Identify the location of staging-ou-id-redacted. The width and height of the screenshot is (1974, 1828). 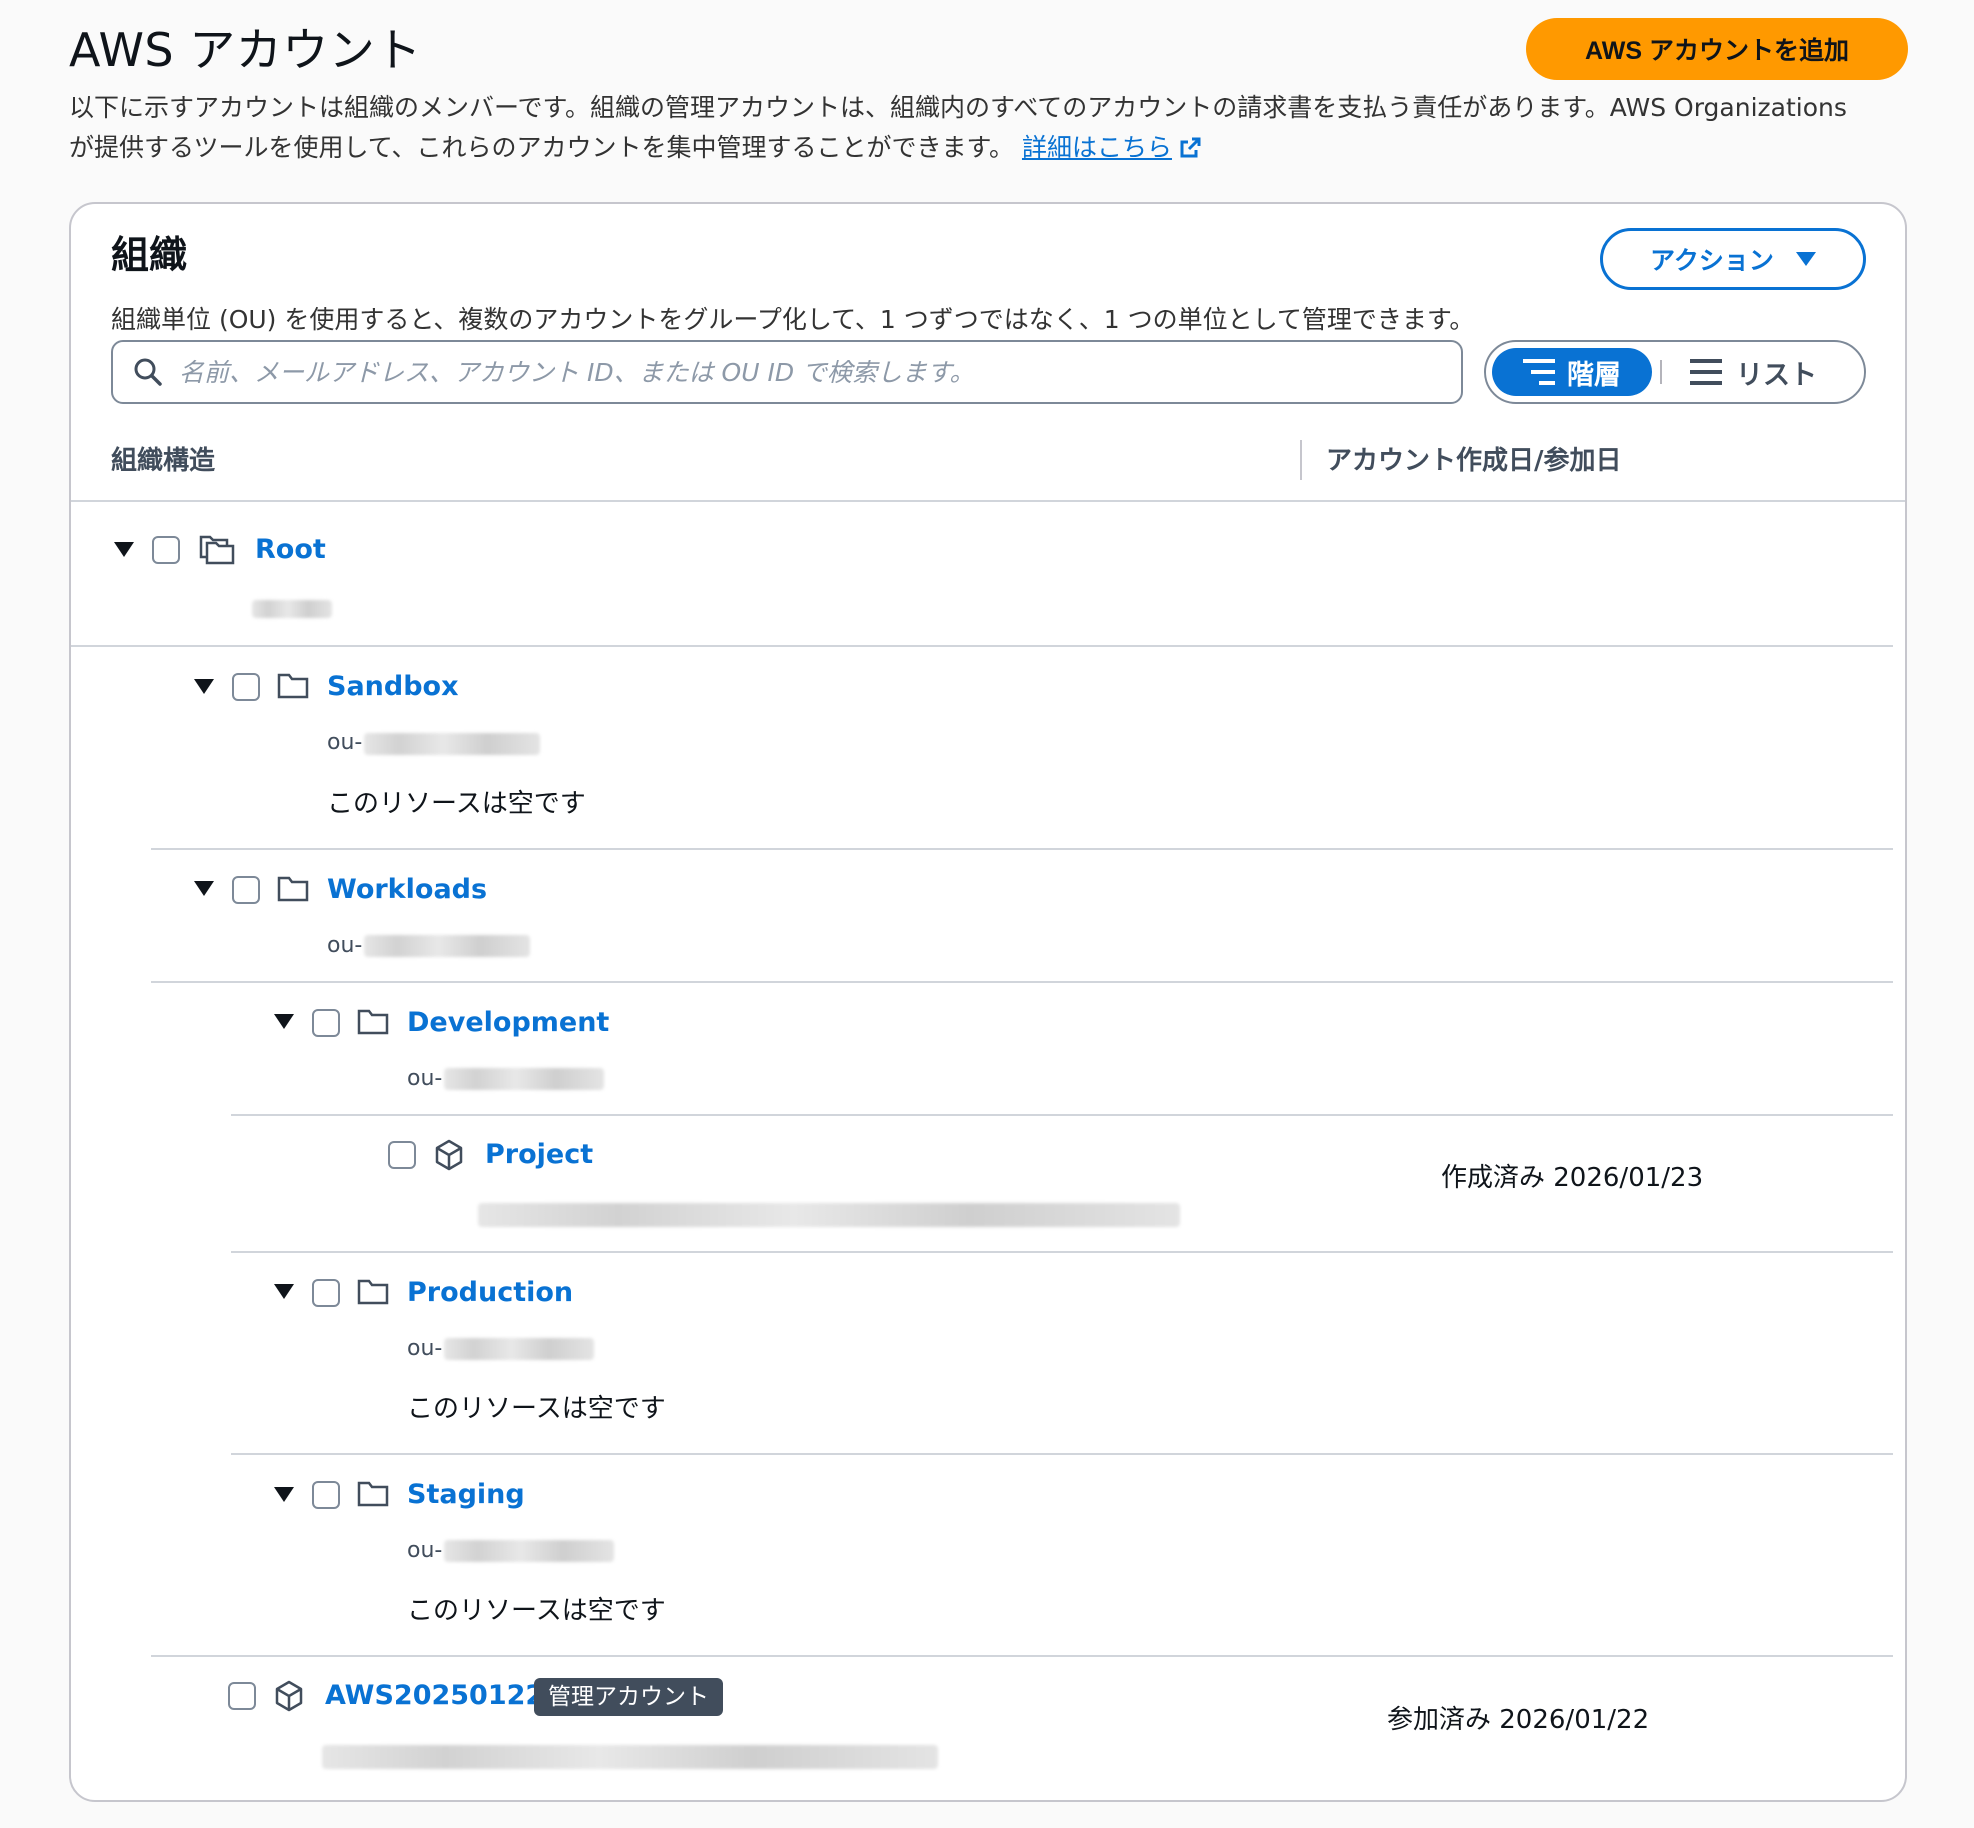
(529, 1551).